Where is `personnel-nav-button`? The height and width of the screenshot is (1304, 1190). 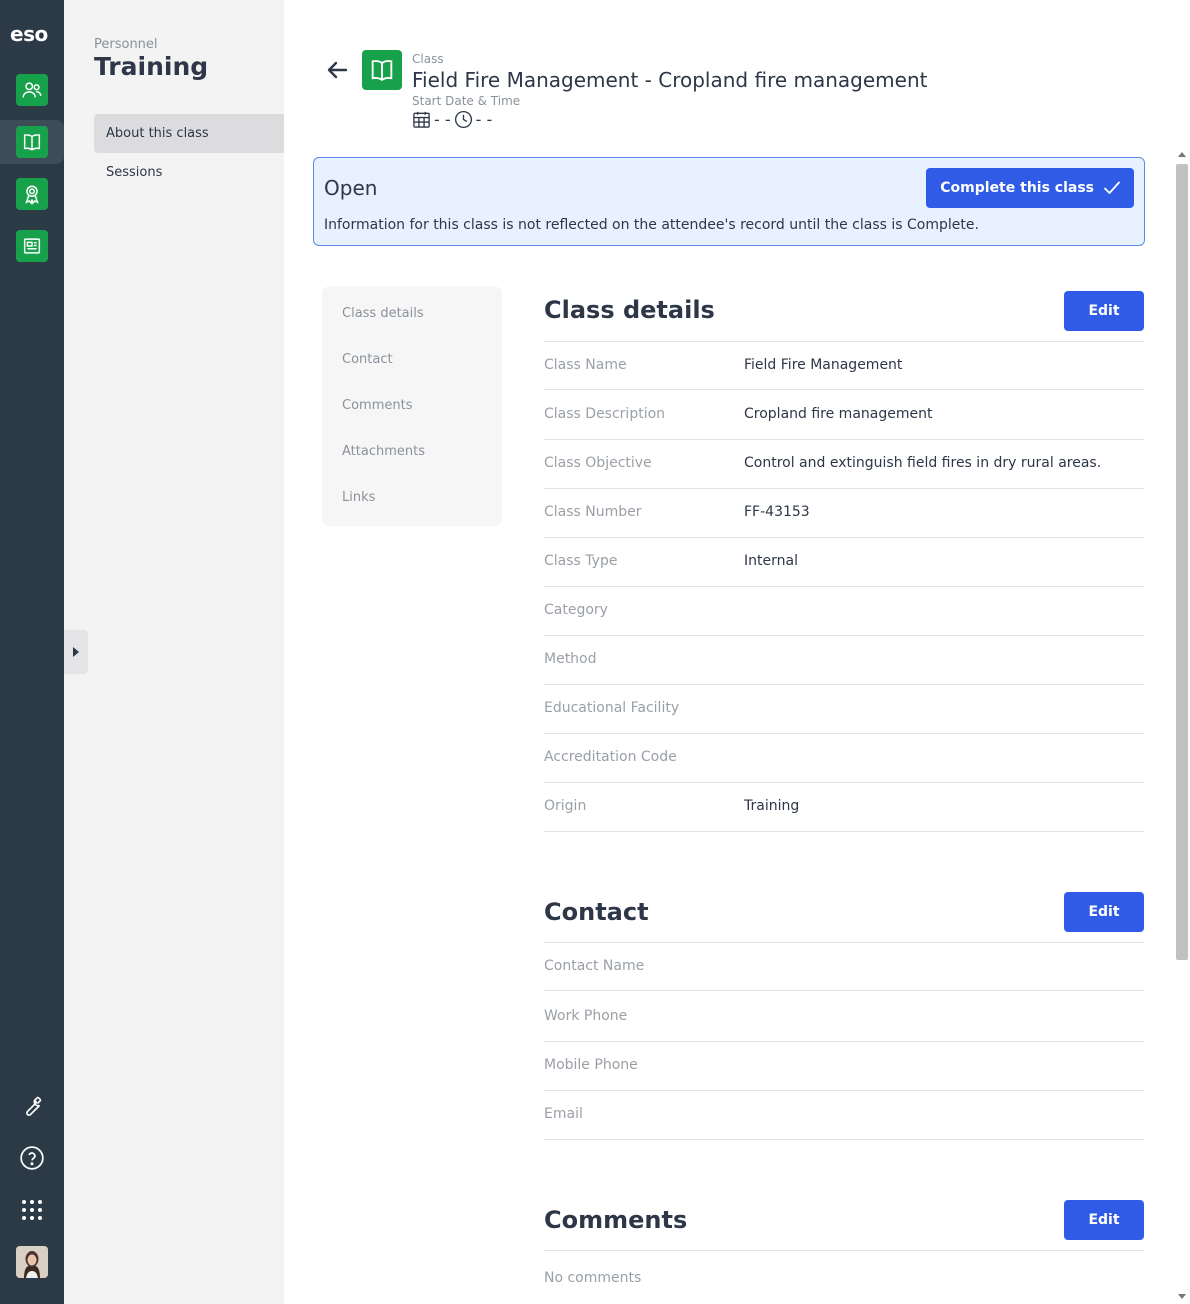
personnel-nav-button is located at coordinates (32, 90).